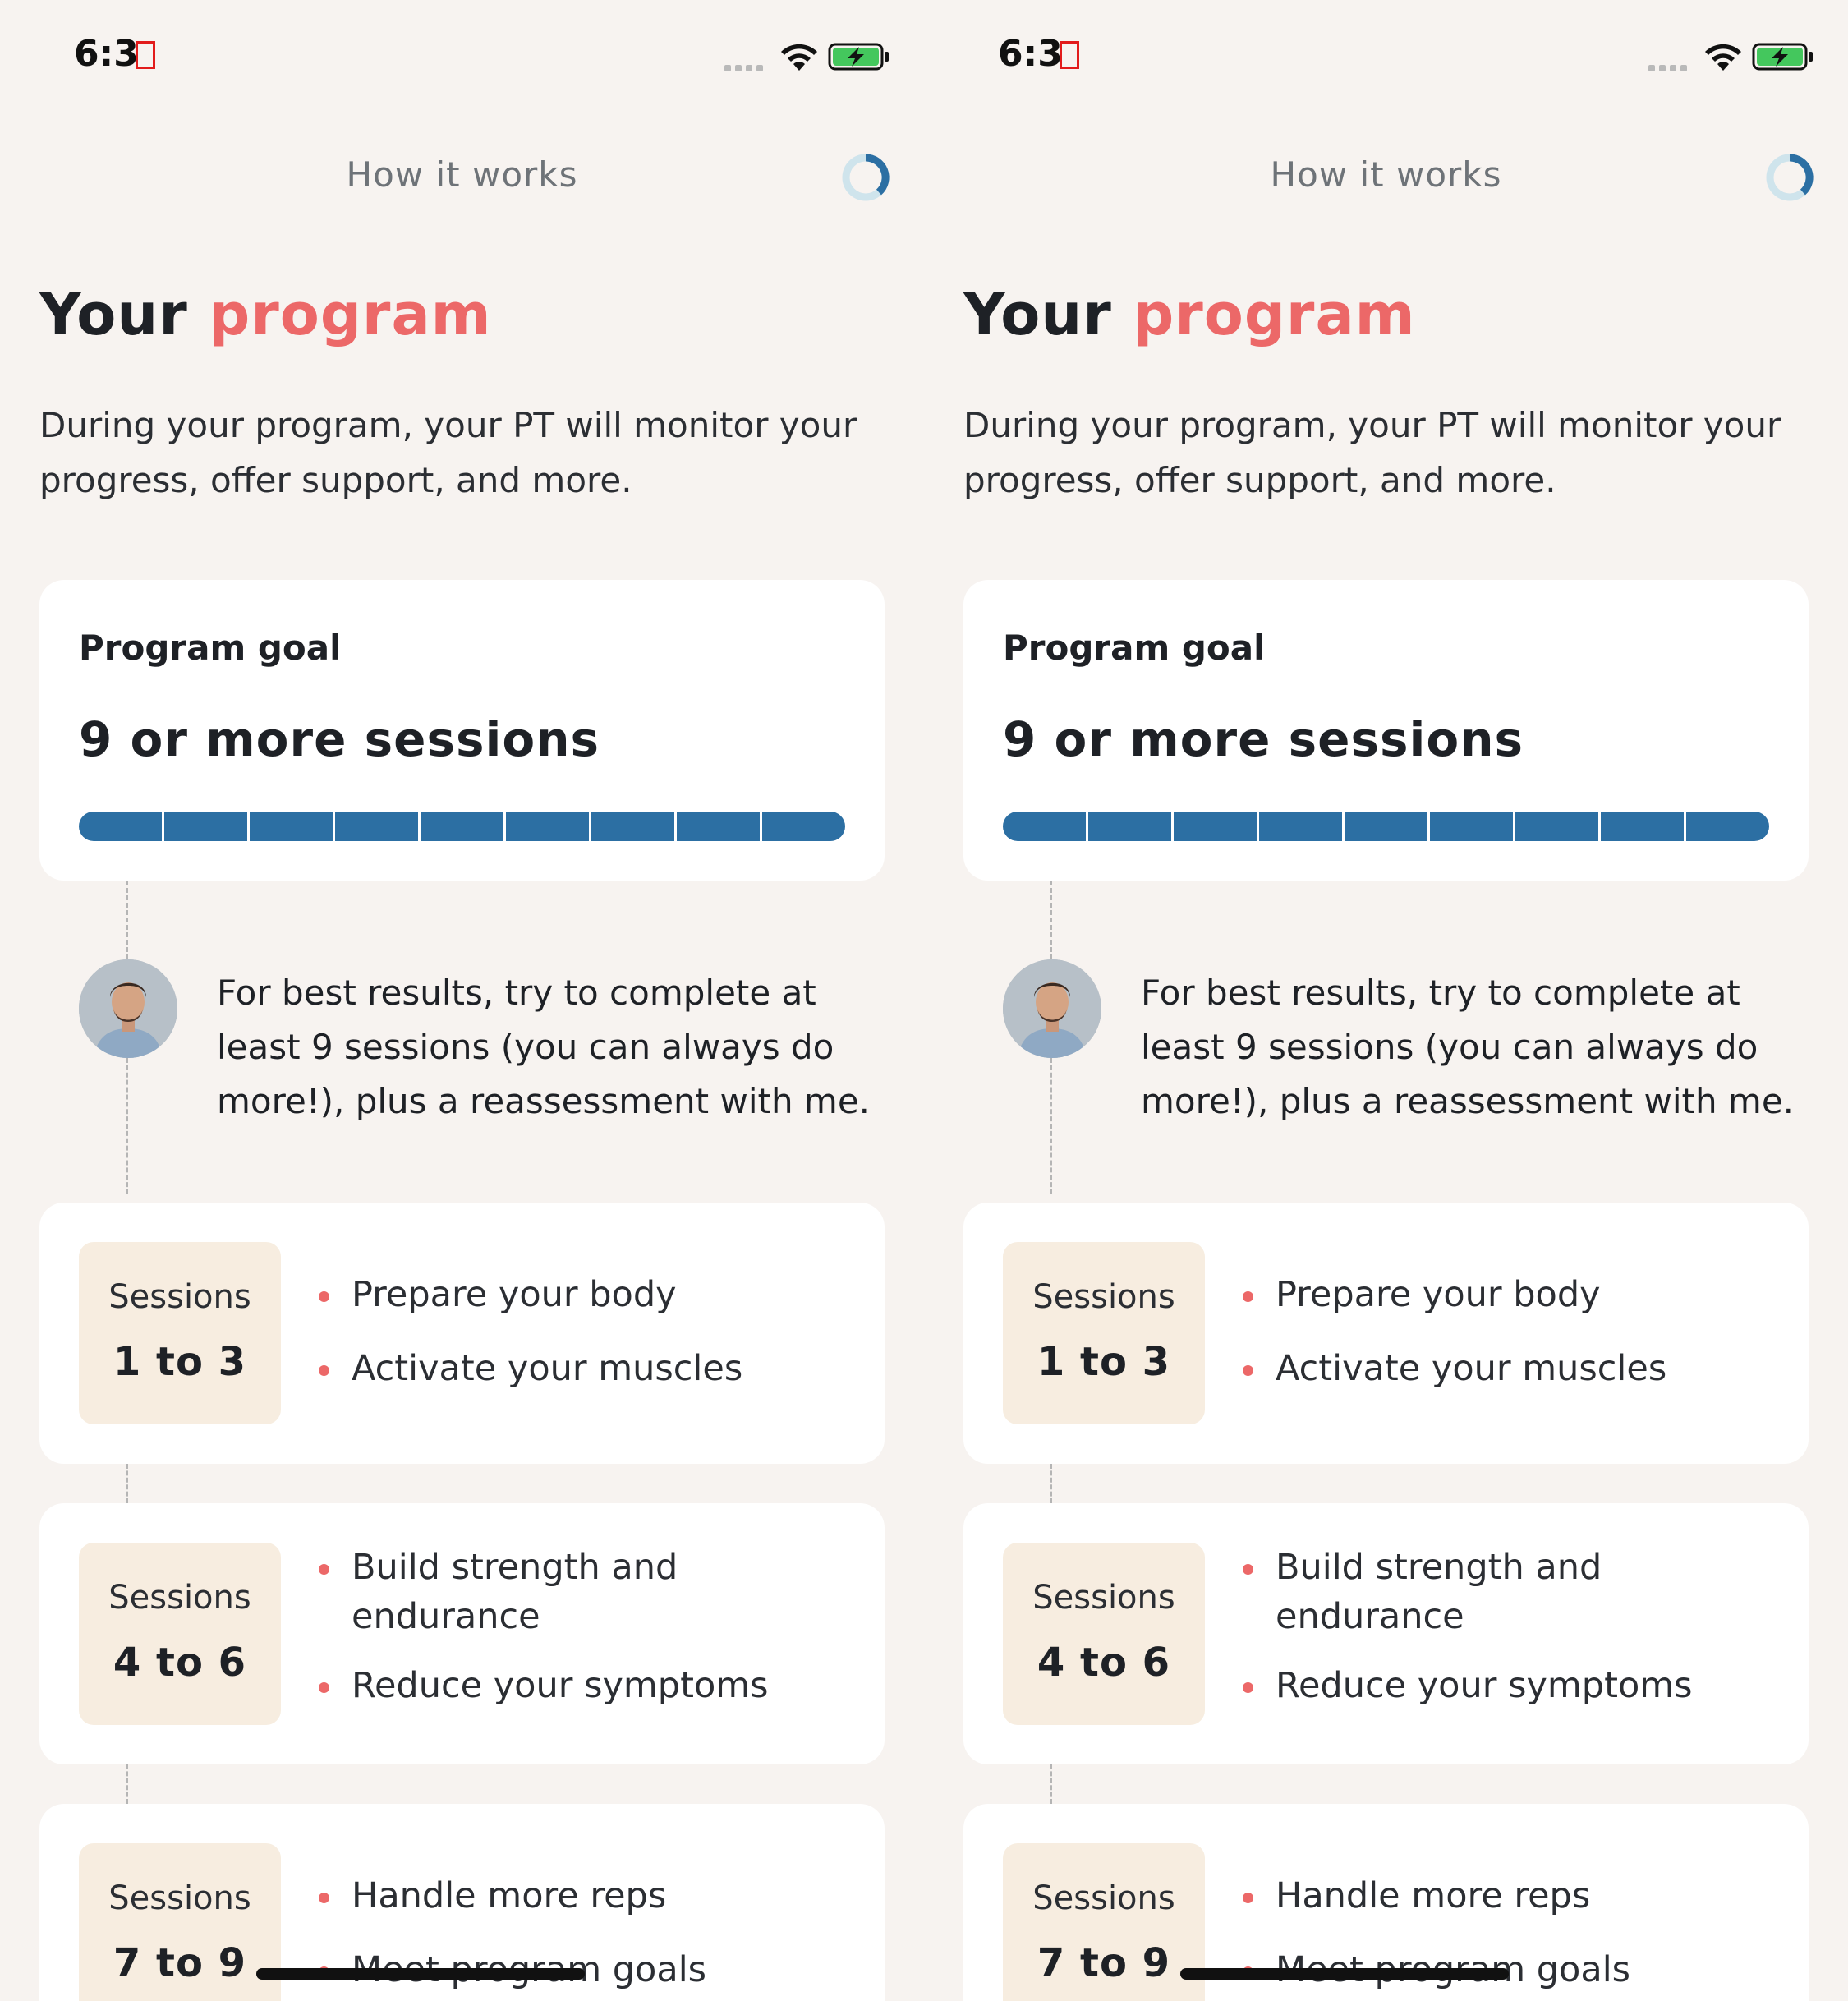 The image size is (1848, 2001). What do you see at coordinates (180, 1362) in the screenshot?
I see `badge-range: 1 to 3` at bounding box center [180, 1362].